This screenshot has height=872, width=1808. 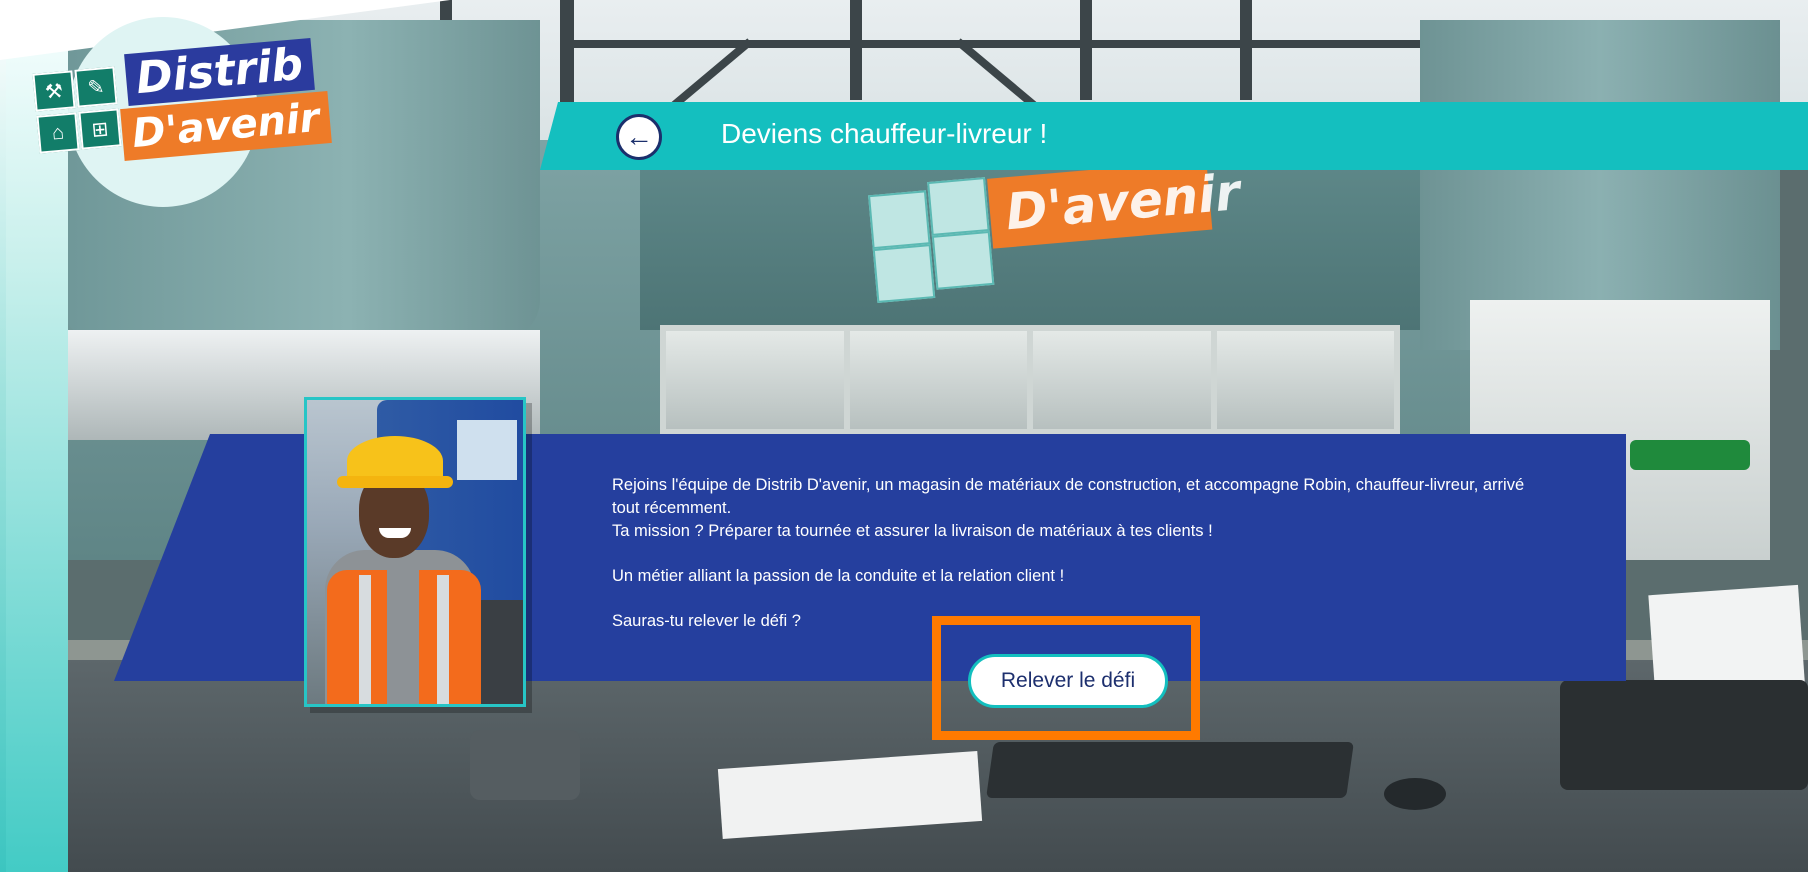 What do you see at coordinates (1066, 678) in the screenshot?
I see `highlight-box` at bounding box center [1066, 678].